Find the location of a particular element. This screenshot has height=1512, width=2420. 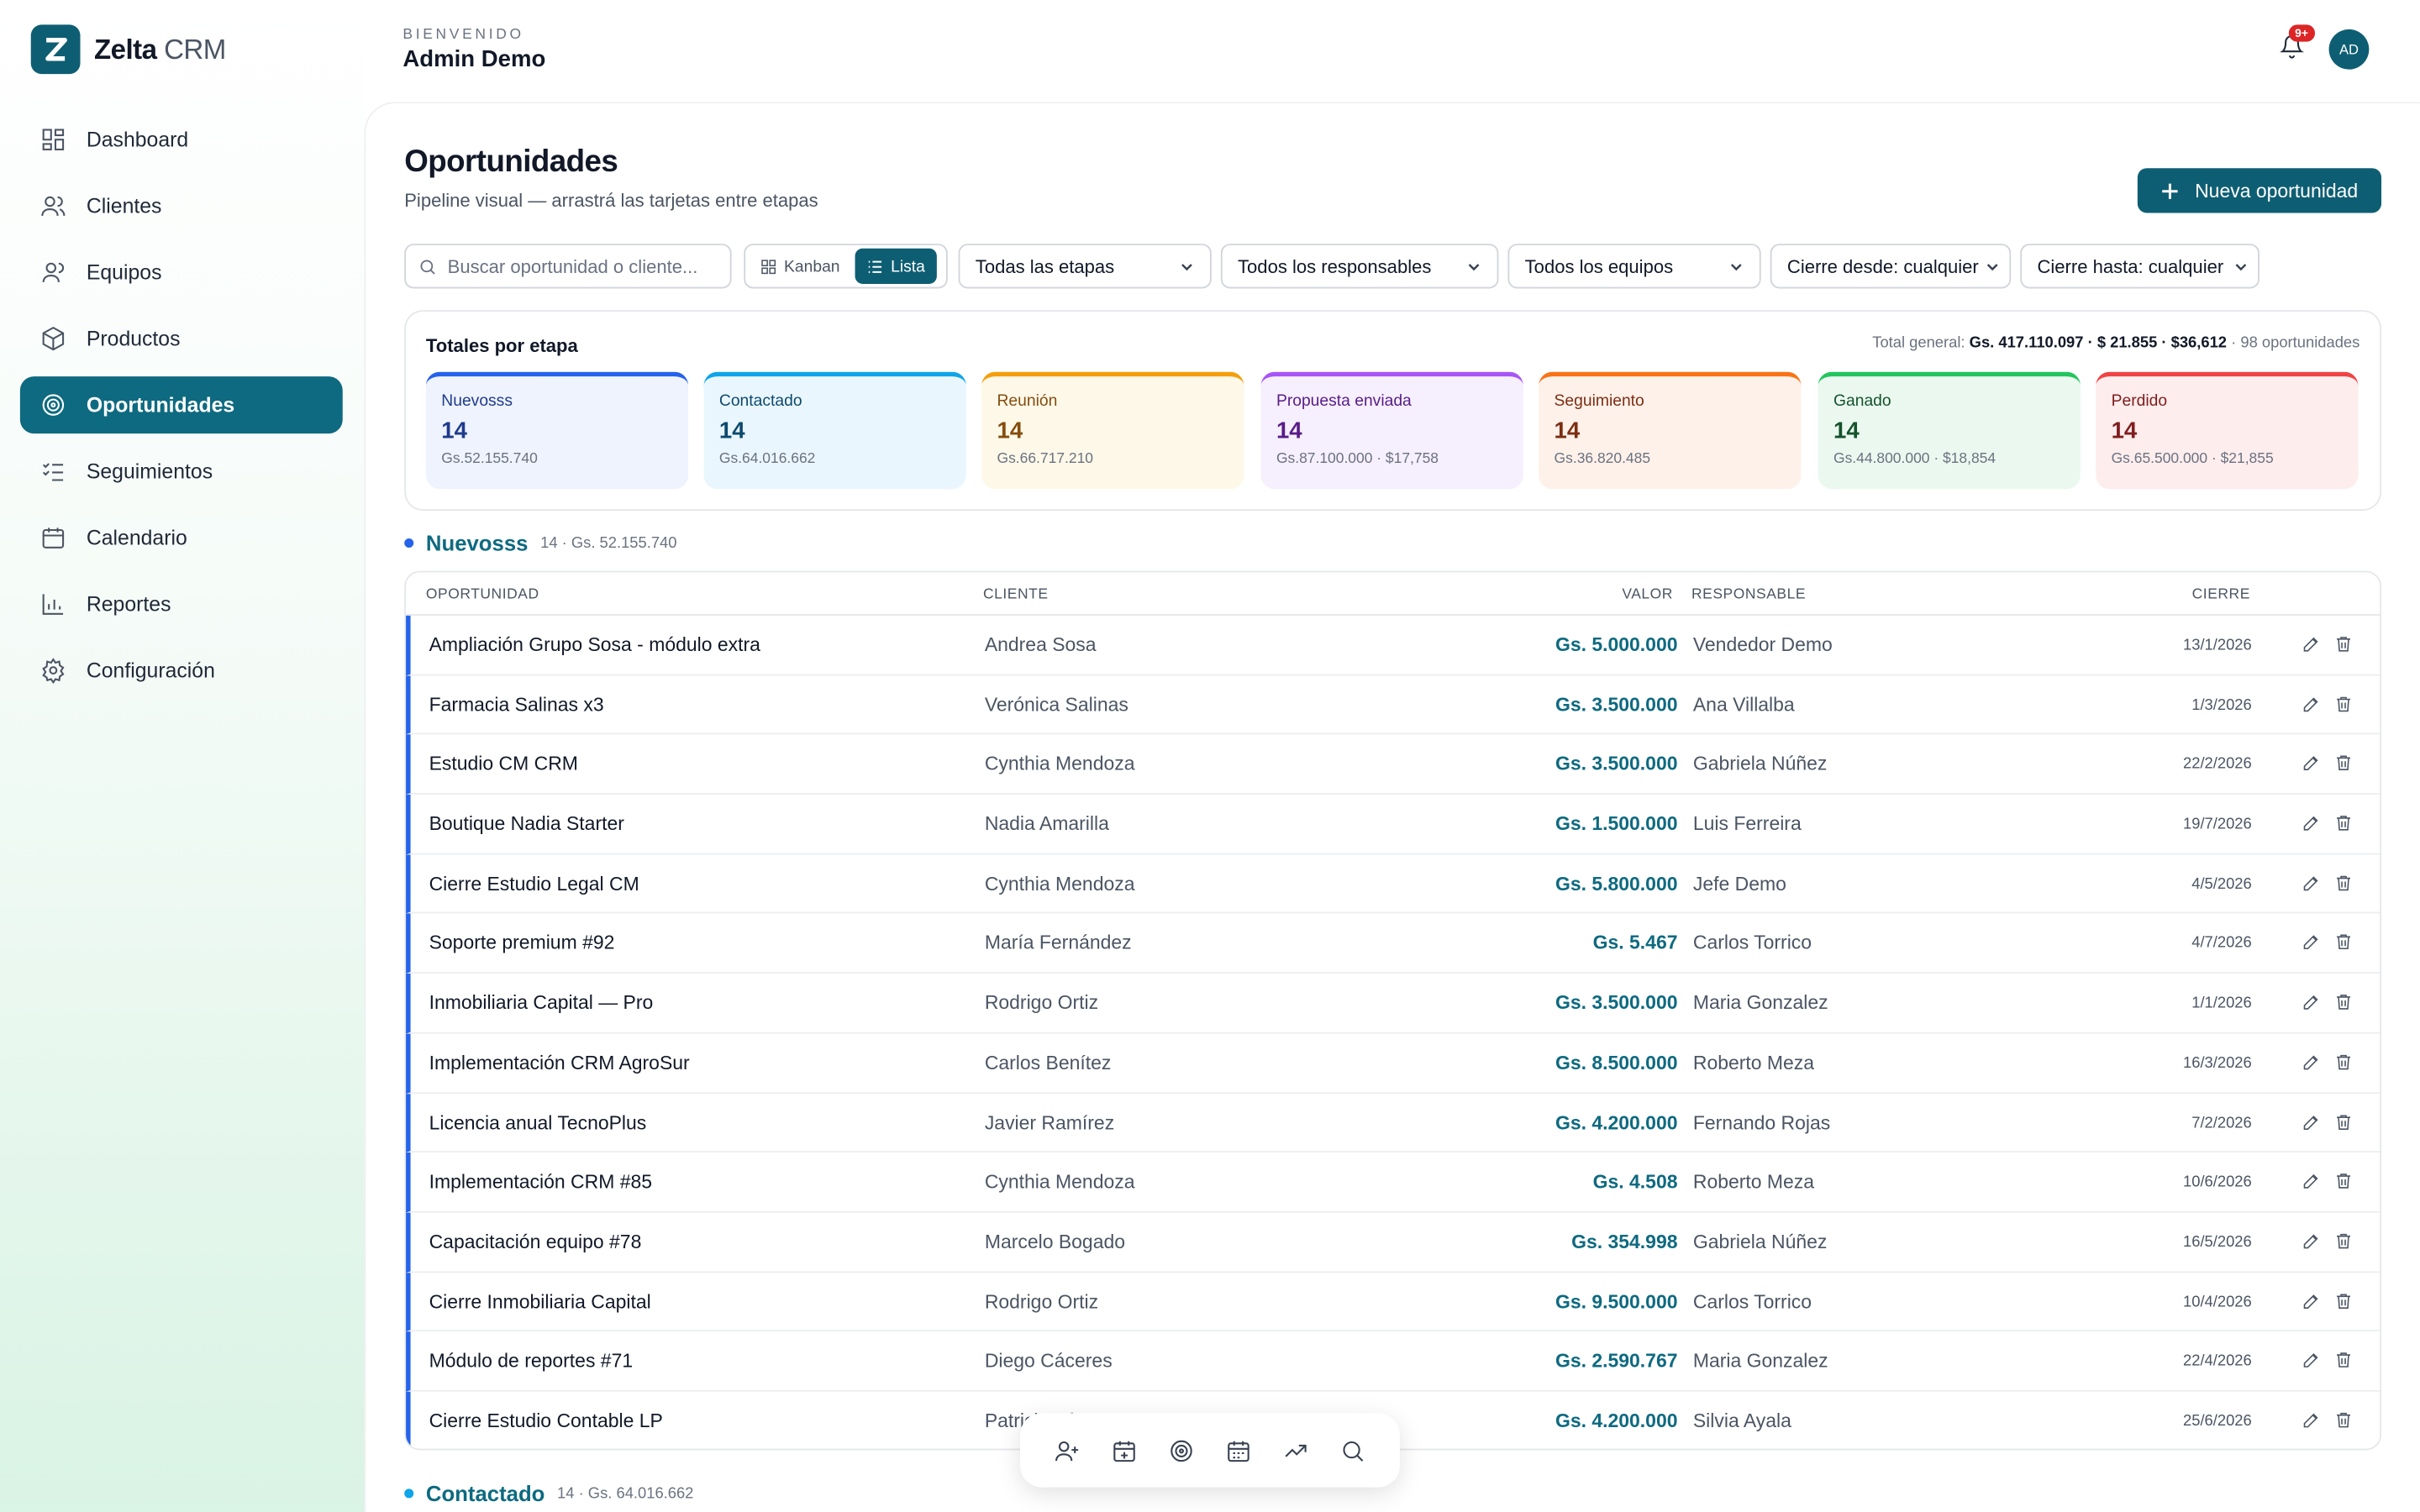

add-client-button is located at coordinates (1067, 1450).